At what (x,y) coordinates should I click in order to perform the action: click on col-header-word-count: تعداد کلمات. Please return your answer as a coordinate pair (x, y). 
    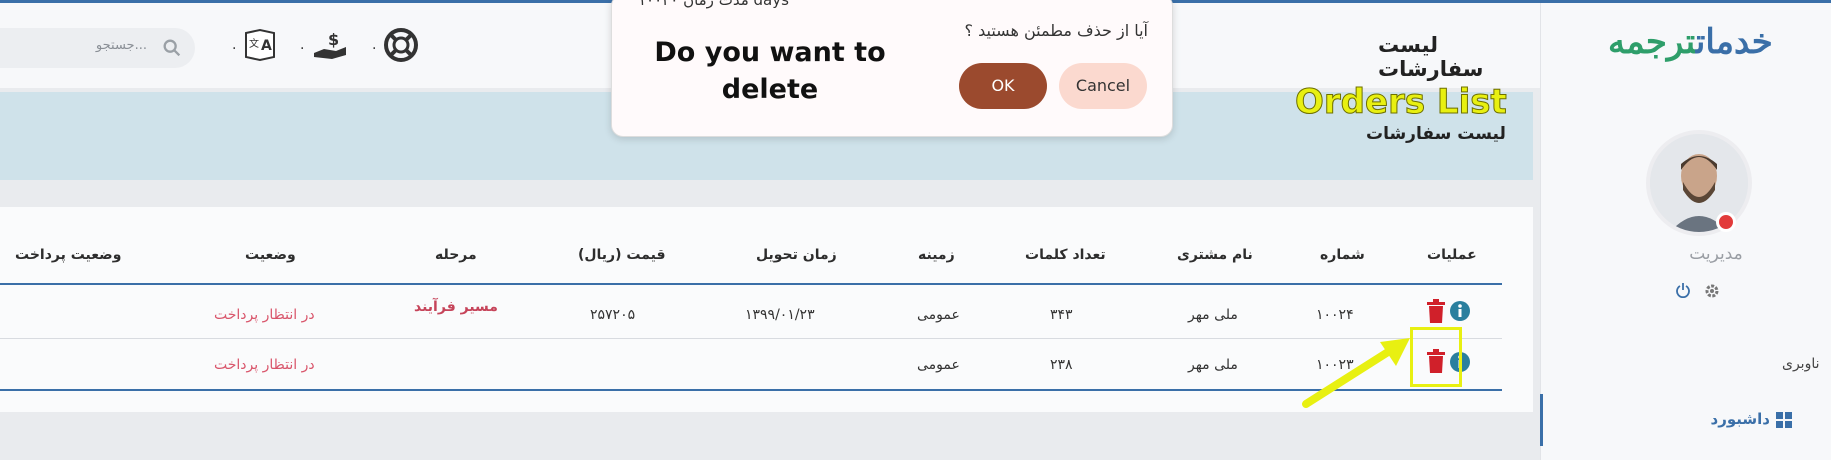
    Looking at the image, I should click on (1065, 255).